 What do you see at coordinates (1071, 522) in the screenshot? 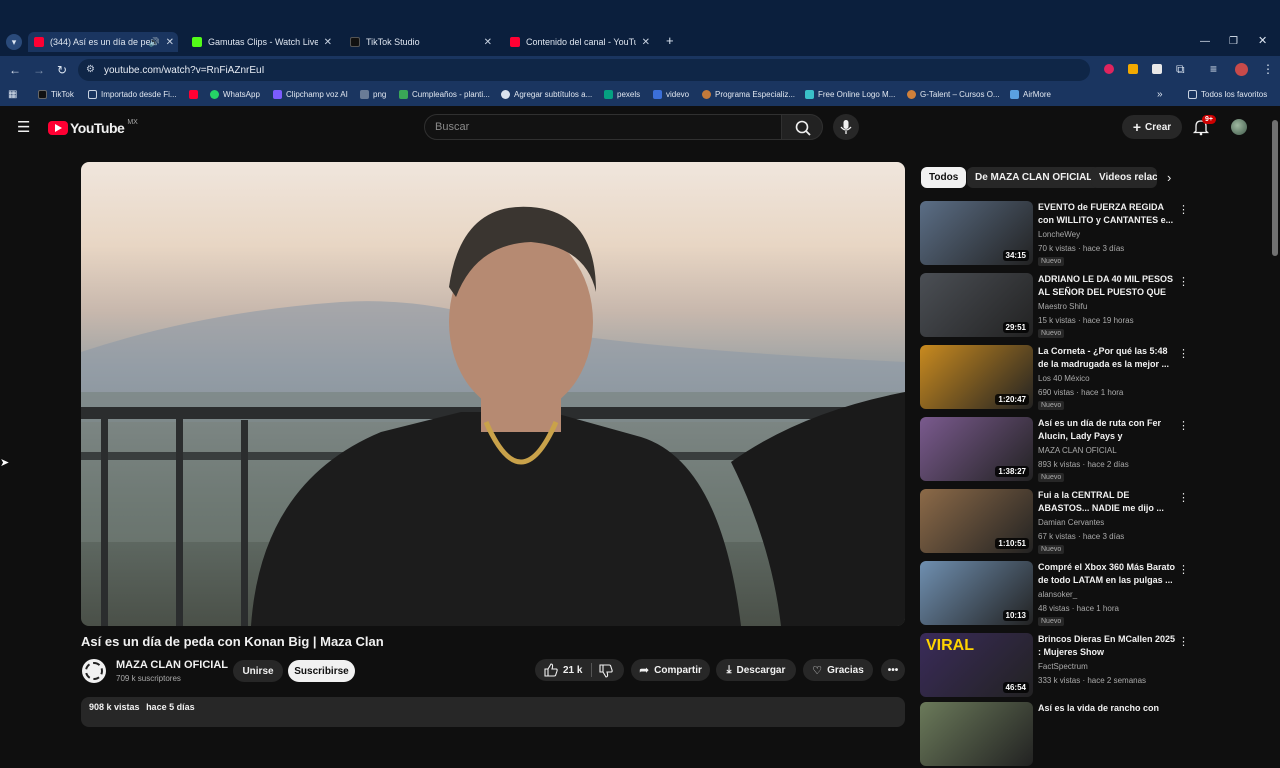
I see `recommendation-channel: Damian Cervantes` at bounding box center [1071, 522].